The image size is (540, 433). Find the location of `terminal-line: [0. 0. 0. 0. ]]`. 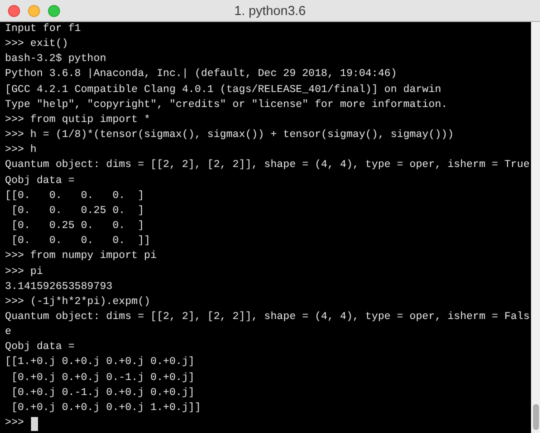

terminal-line: [0. 0. 0. 0. ]] is located at coordinates (80, 242).